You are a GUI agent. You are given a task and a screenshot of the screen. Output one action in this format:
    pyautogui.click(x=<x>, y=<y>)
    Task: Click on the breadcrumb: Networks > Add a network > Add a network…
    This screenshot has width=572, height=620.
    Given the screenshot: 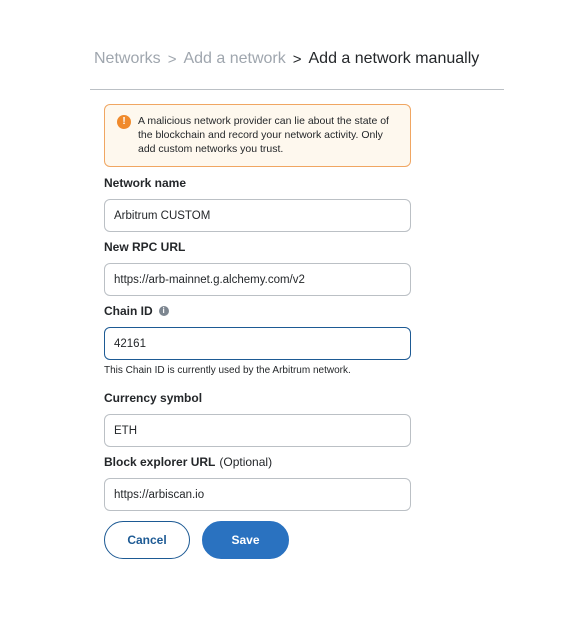 What is the action you would take?
    pyautogui.click(x=286, y=59)
    